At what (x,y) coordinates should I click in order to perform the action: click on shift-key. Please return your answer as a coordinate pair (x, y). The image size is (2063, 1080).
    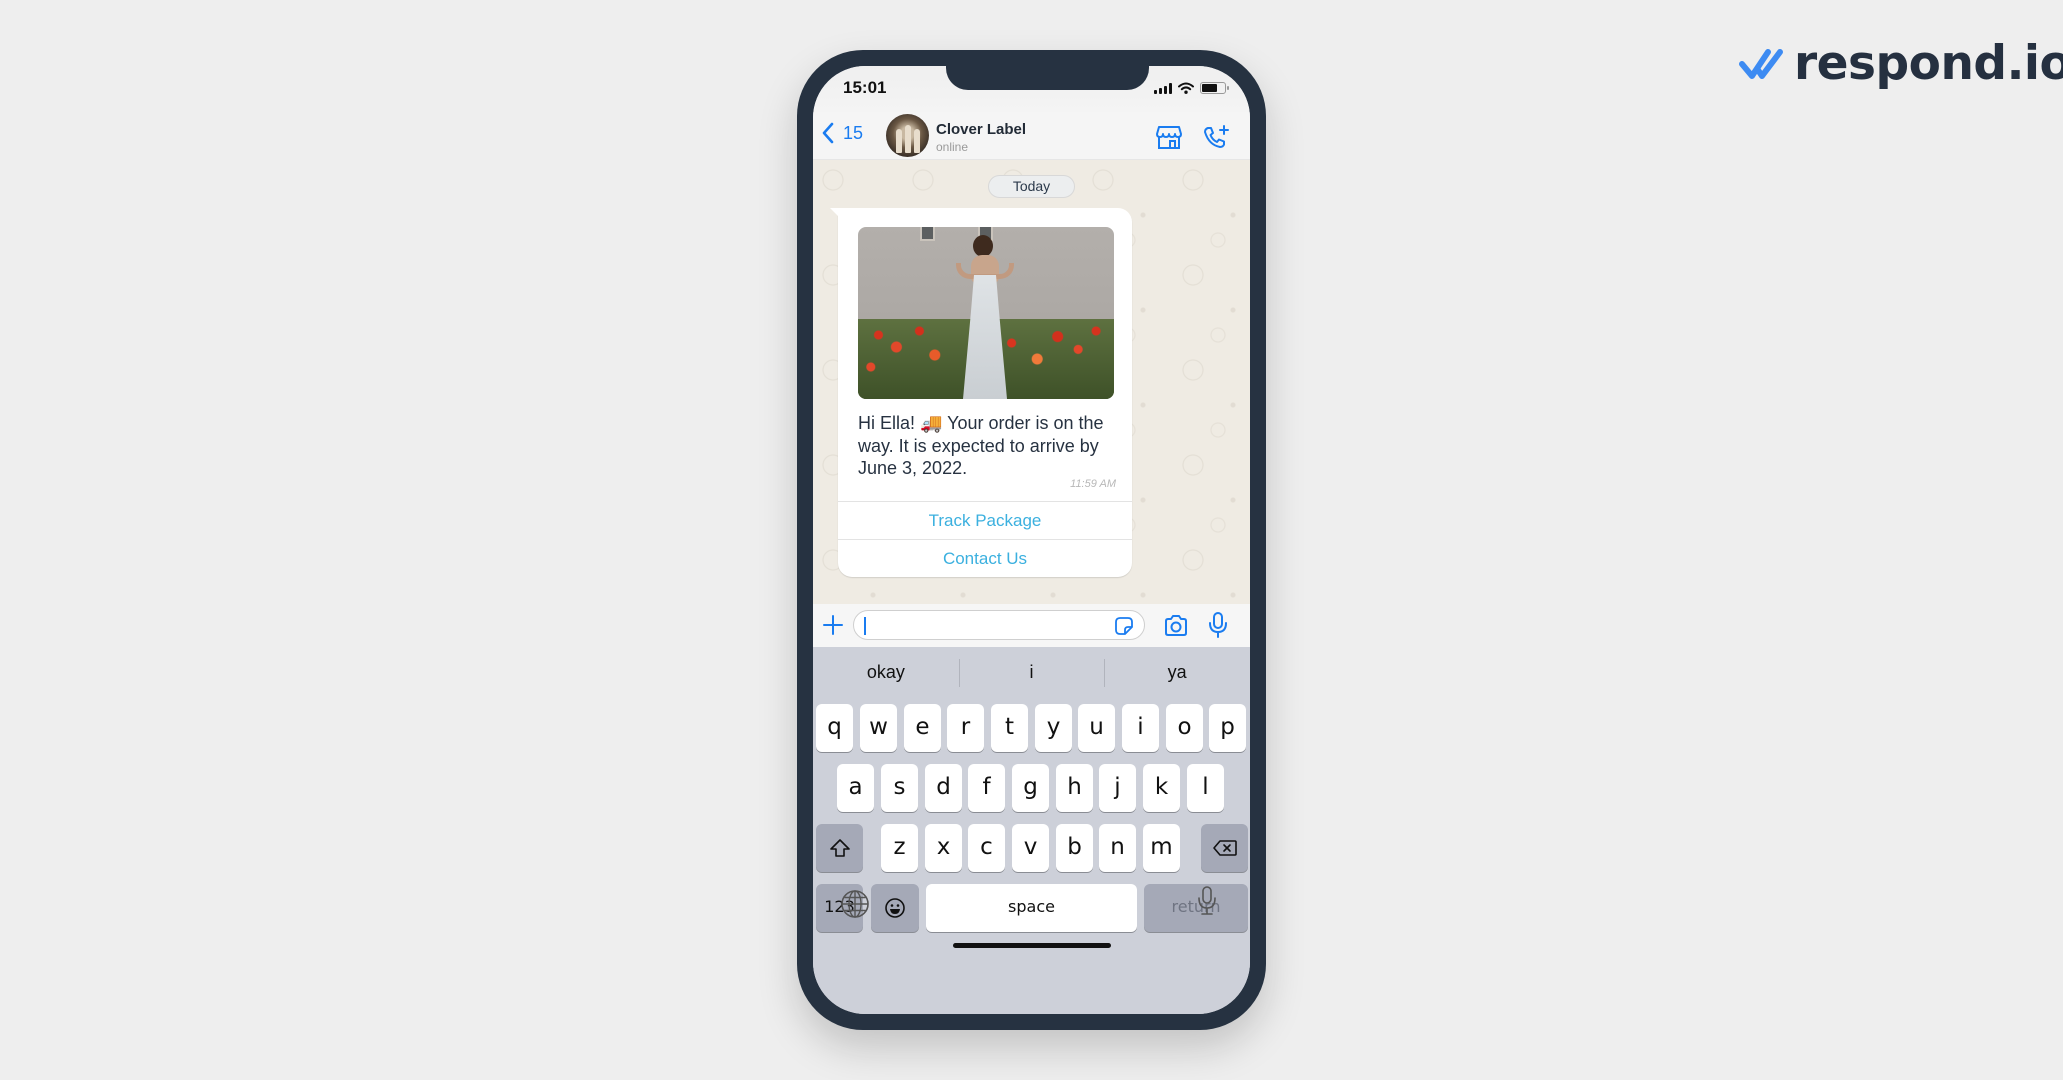
    Looking at the image, I should click on (839, 848).